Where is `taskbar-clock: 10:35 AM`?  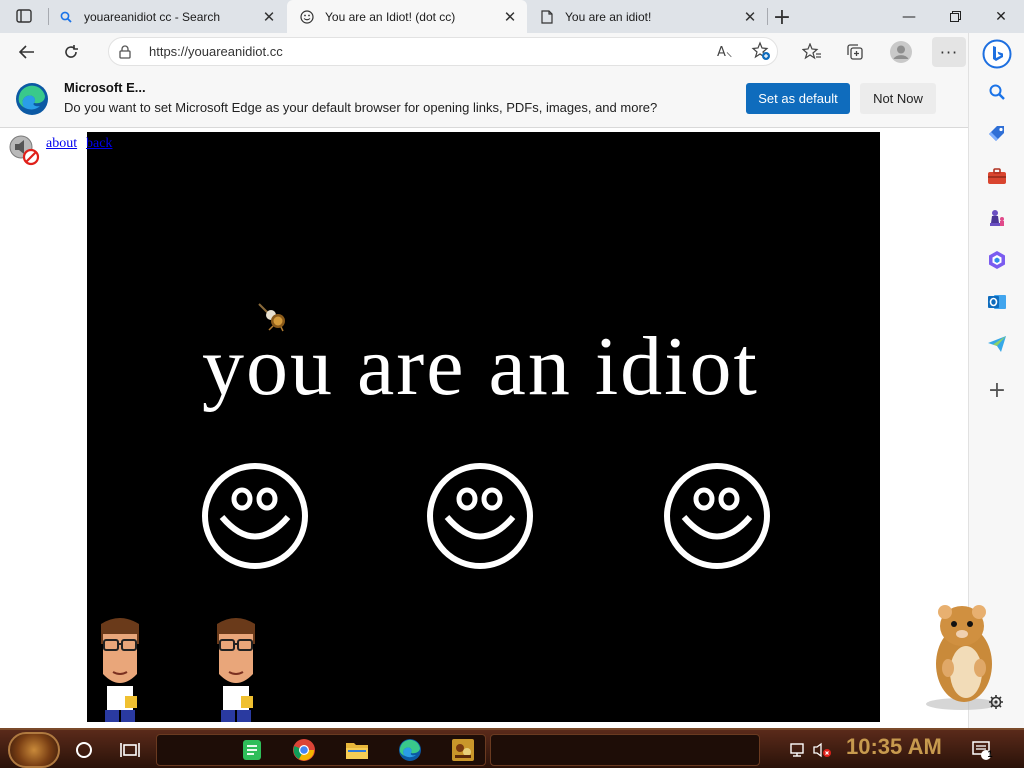 taskbar-clock: 10:35 AM is located at coordinates (894, 747).